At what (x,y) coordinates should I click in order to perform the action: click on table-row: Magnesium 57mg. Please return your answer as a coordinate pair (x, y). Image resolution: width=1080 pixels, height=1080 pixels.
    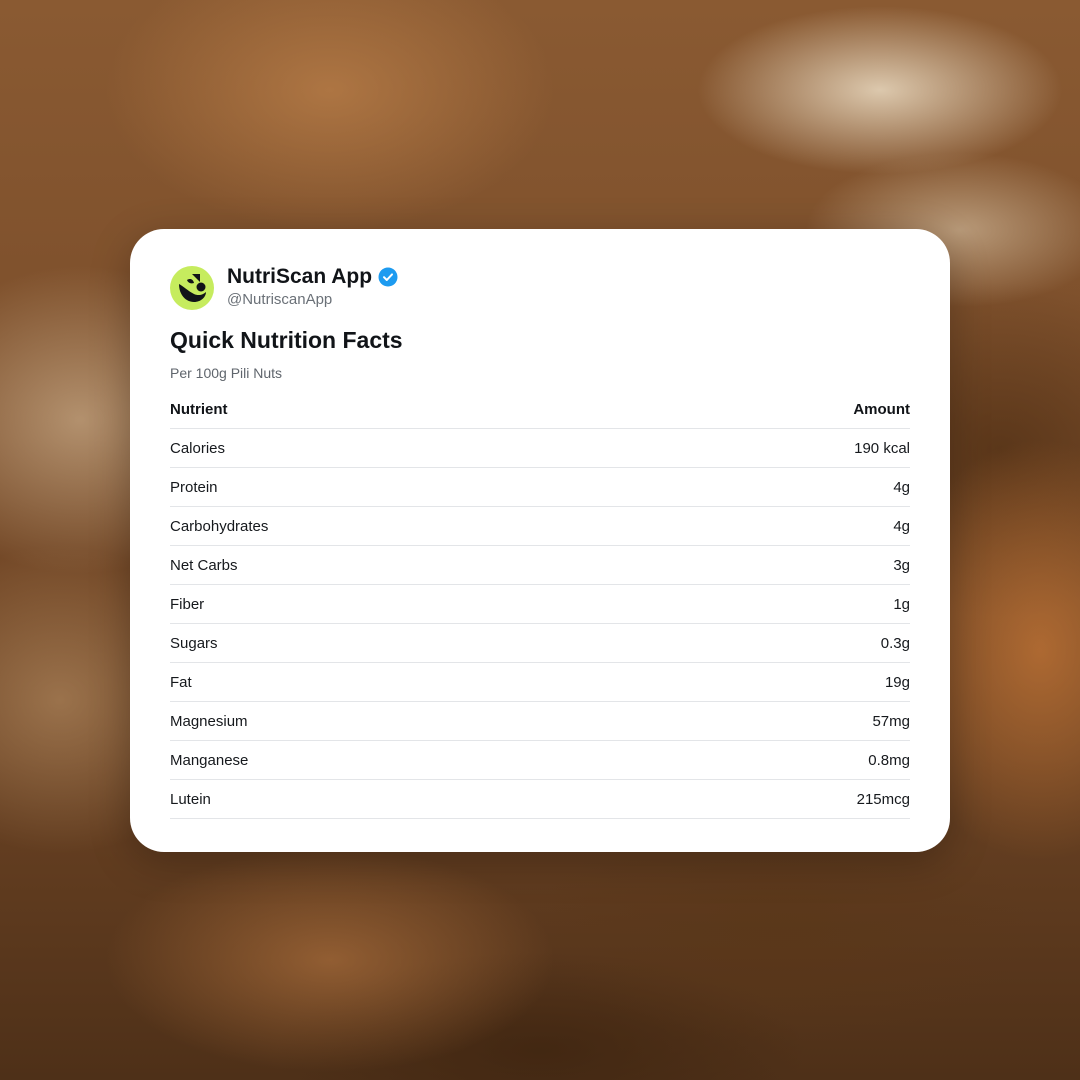
    Looking at the image, I should click on (540, 721).